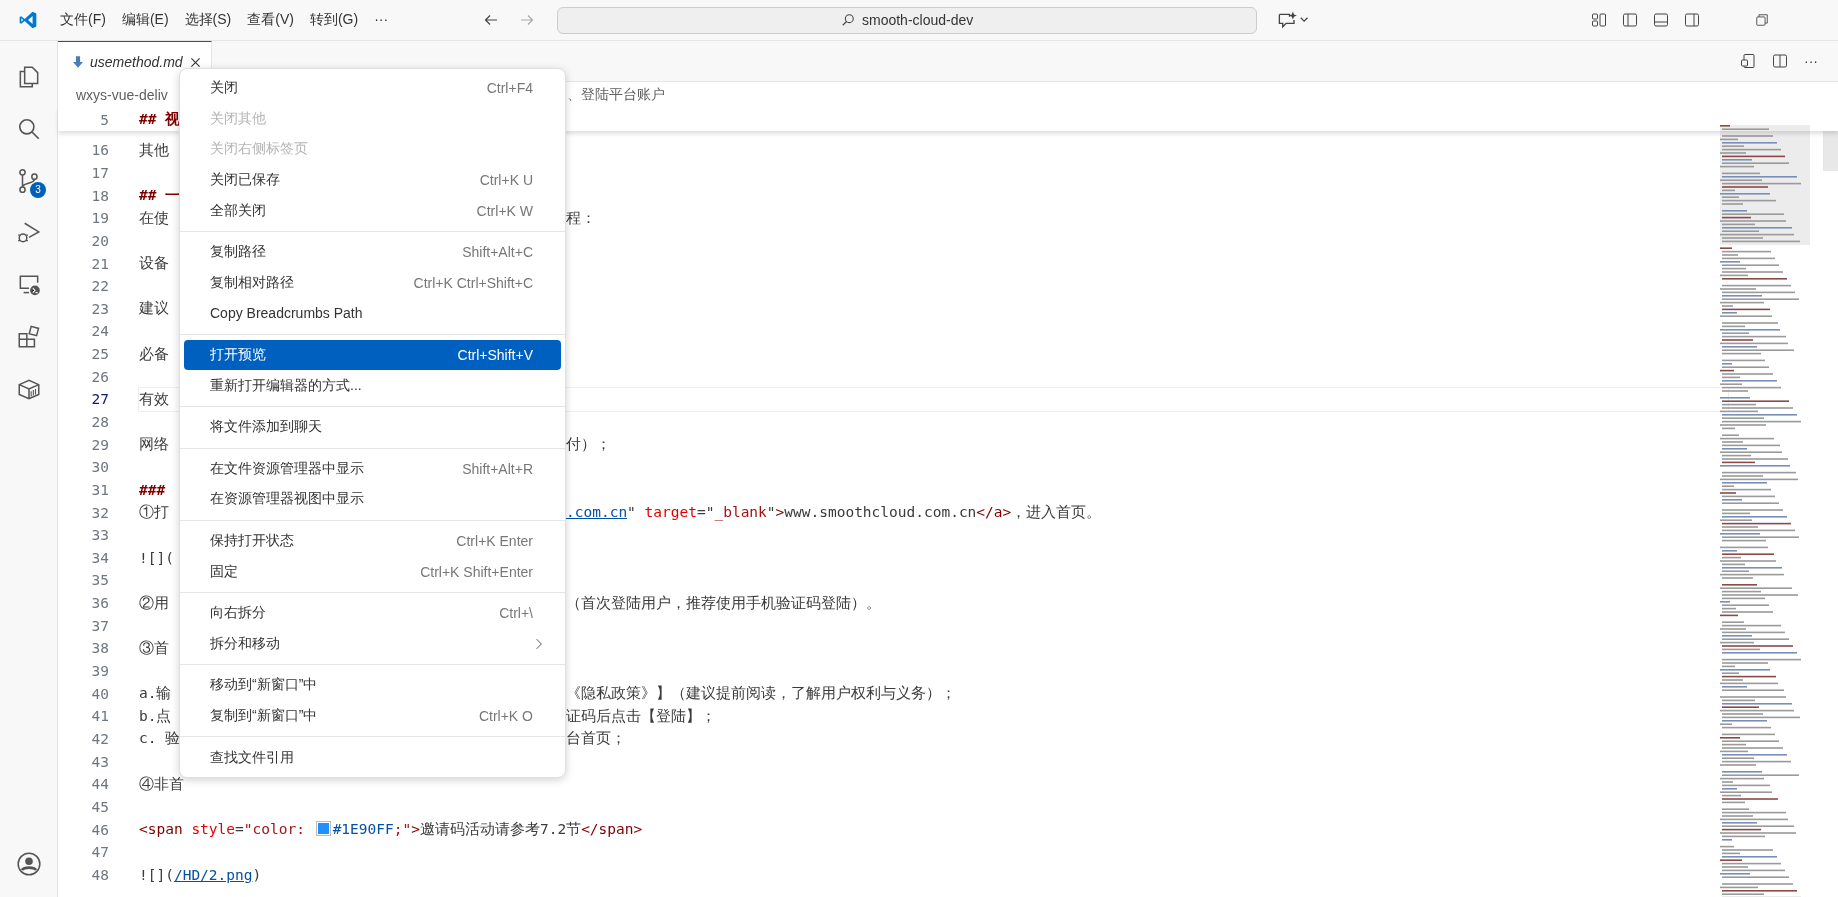 This screenshot has height=897, width=1838. I want to click on line-number: 21, so click(99, 263).